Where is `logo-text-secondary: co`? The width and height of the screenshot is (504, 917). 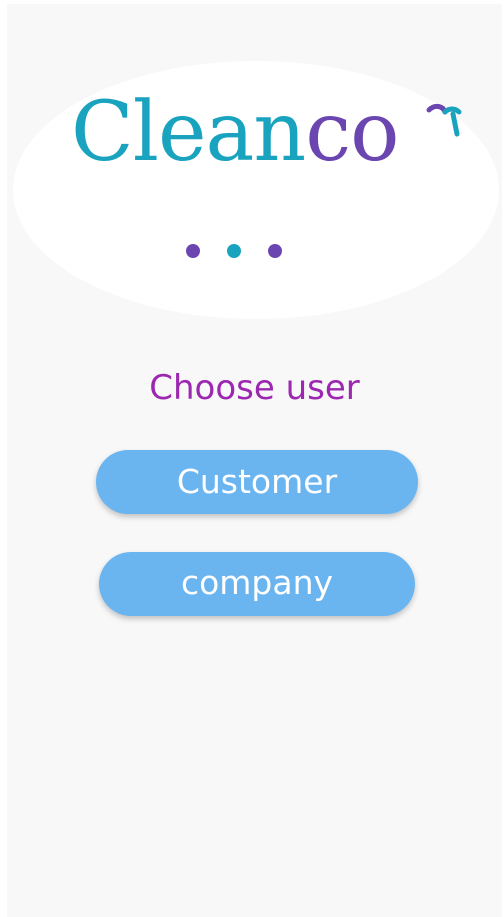 logo-text-secondary: co is located at coordinates (352, 132).